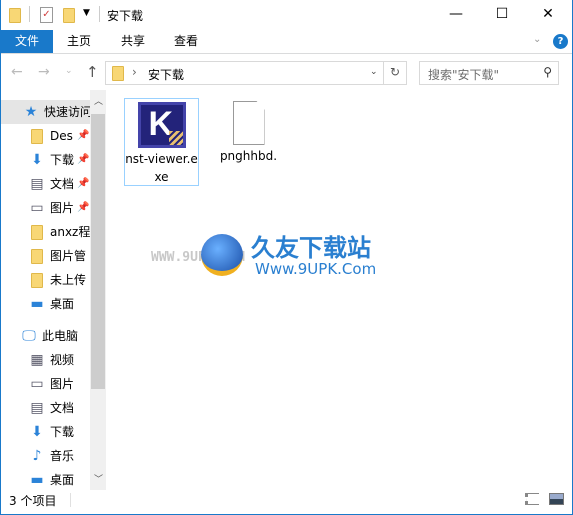 The image size is (573, 515). Describe the element at coordinates (45, 160) in the screenshot. I see `sidebar-item: ⬇ 下载 📌` at that location.